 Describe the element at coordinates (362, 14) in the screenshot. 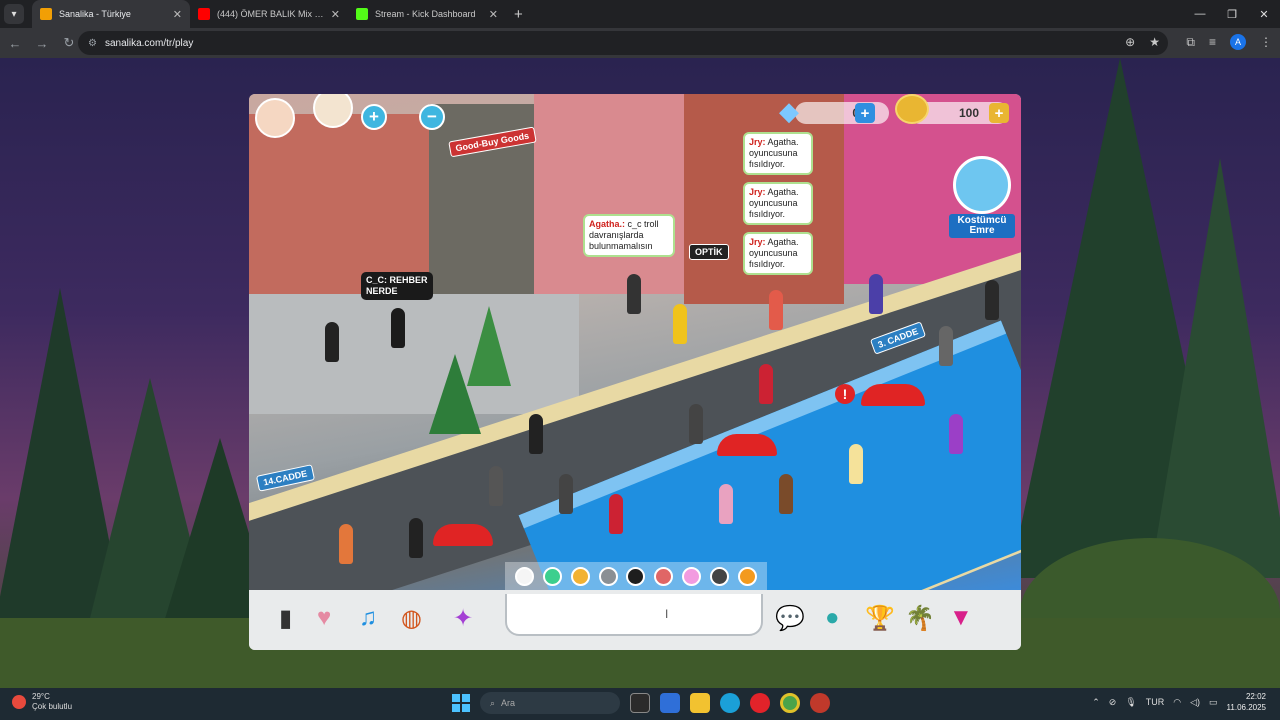

I see `kick-favicon-icon` at that location.